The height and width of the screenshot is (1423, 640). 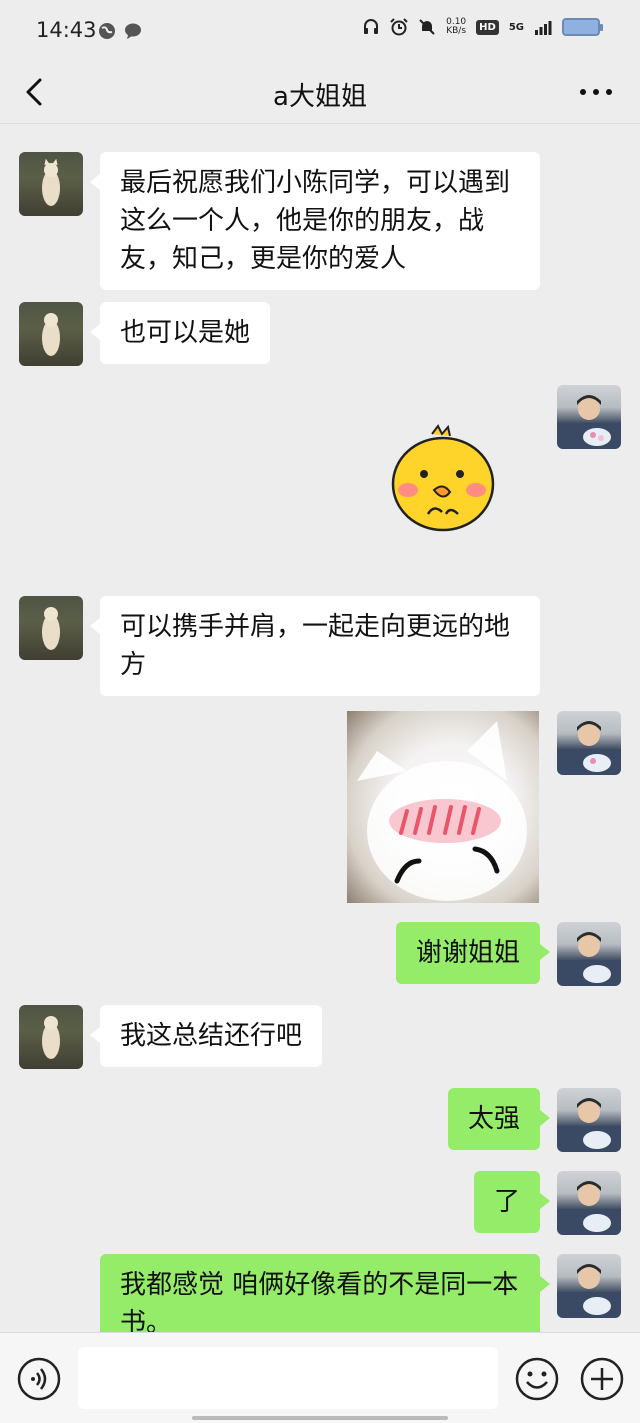 I want to click on message-bubble-incoming: 也可以是她, so click(x=180, y=333).